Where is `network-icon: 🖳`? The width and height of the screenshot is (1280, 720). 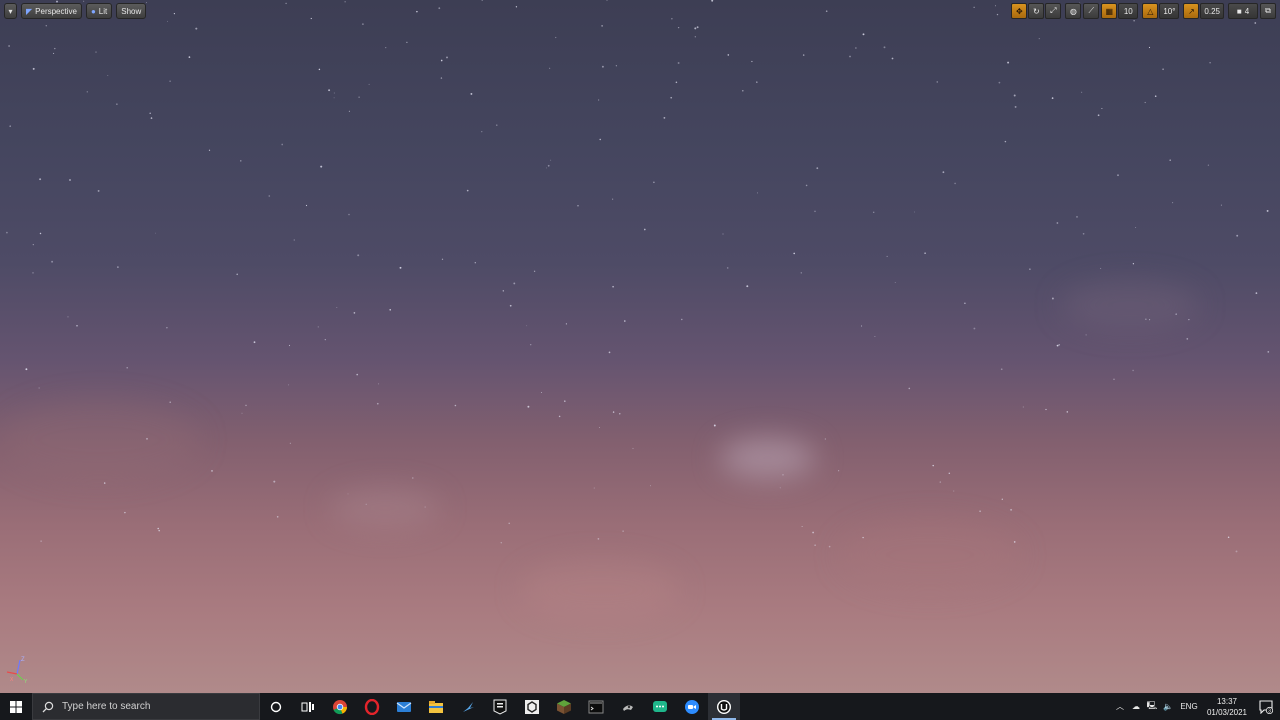
network-icon: 🖳 is located at coordinates (1152, 705).